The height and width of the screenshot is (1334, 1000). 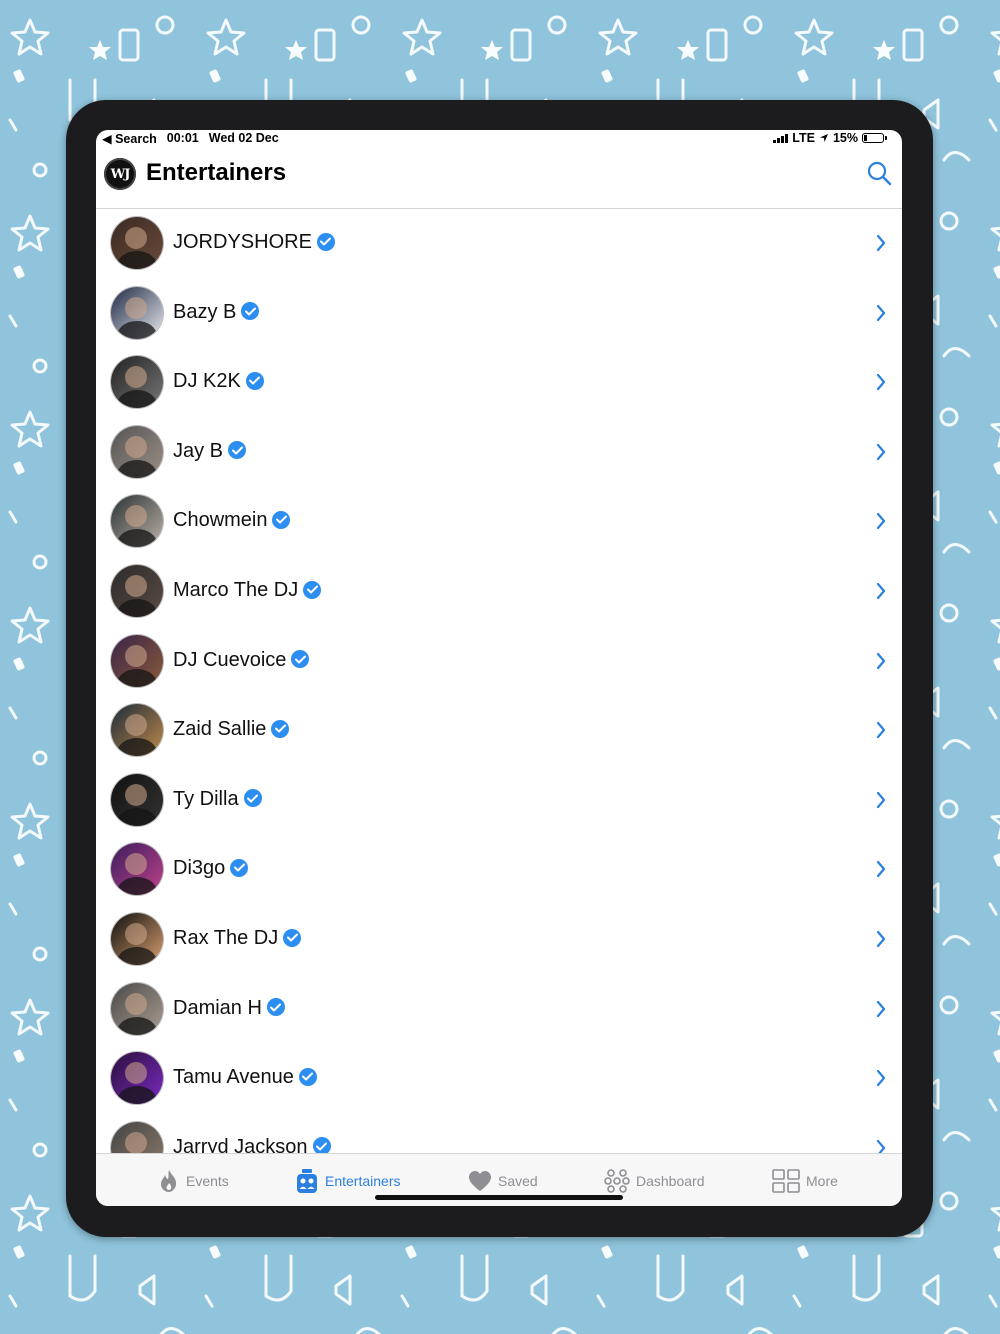 What do you see at coordinates (499, 244) in the screenshot?
I see `entertainer-row: JORDYSHORE` at bounding box center [499, 244].